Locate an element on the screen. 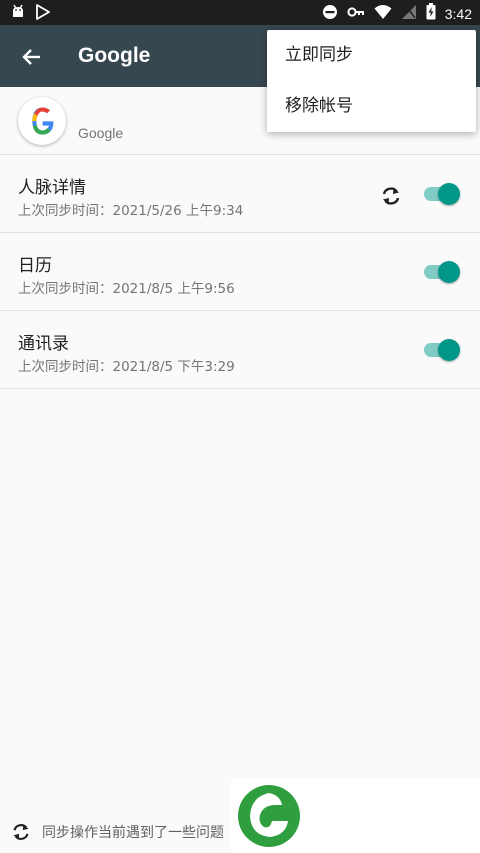  sync-error-text: 同步操作当前遇到了一些问题 is located at coordinates (133, 833).